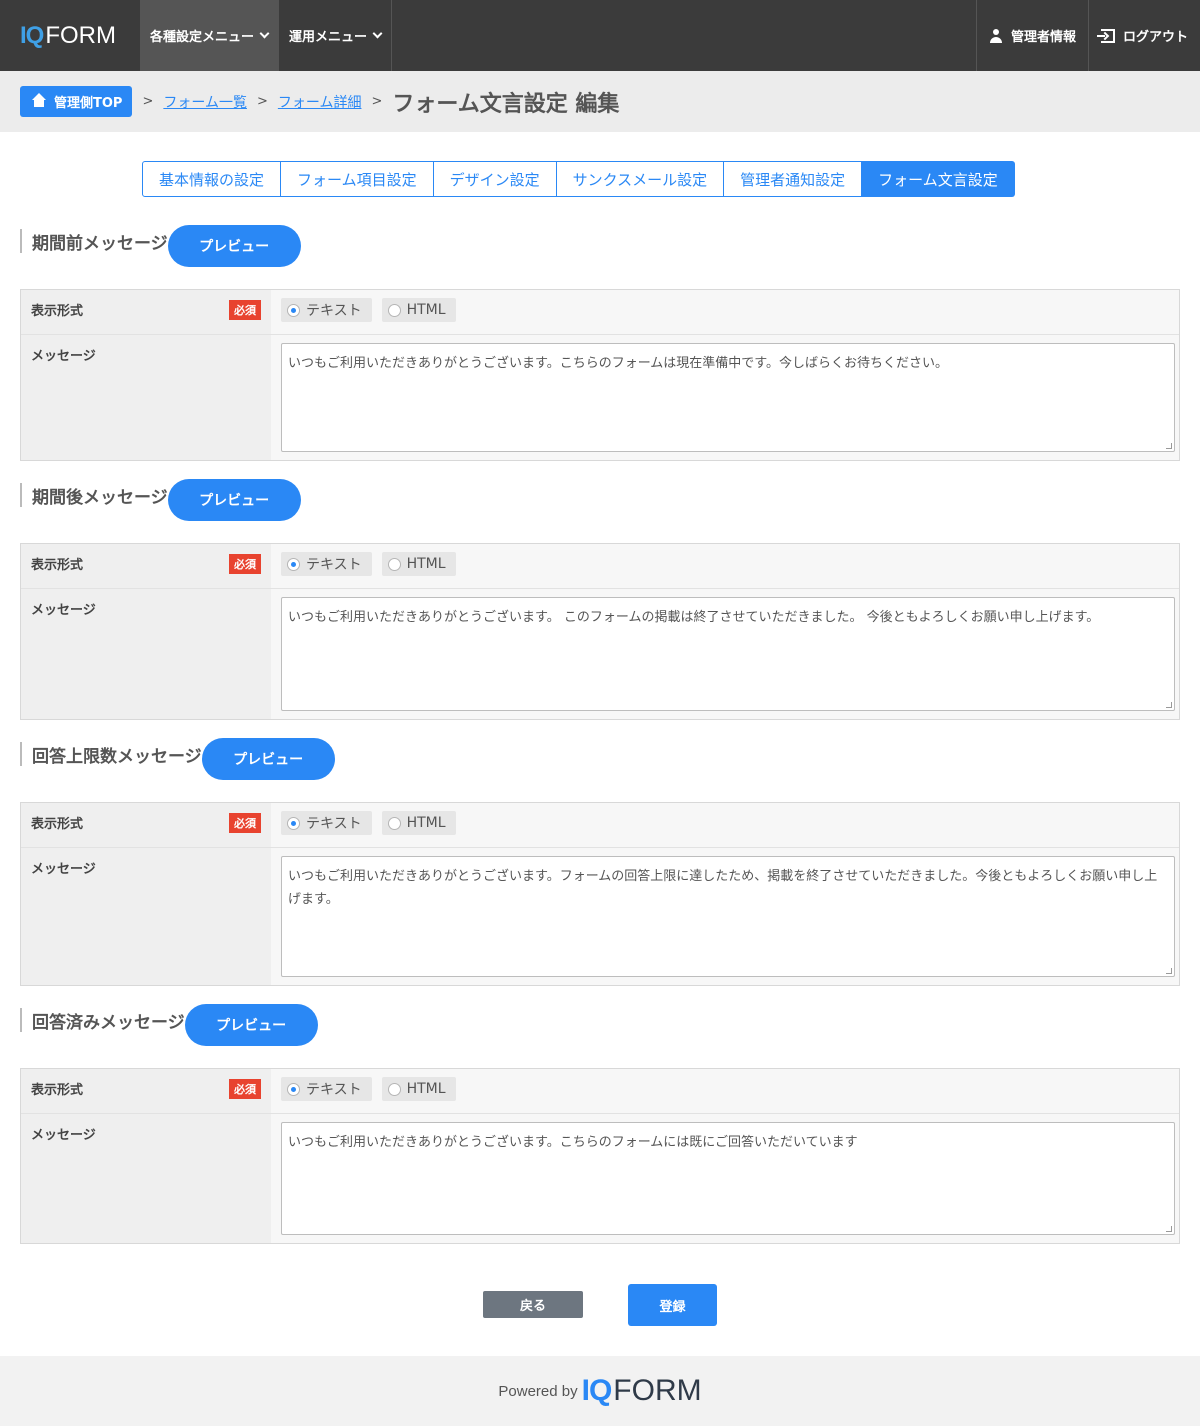 Image resolution: width=1200 pixels, height=1426 pixels. I want to click on logo-form: FORM, so click(80, 35).